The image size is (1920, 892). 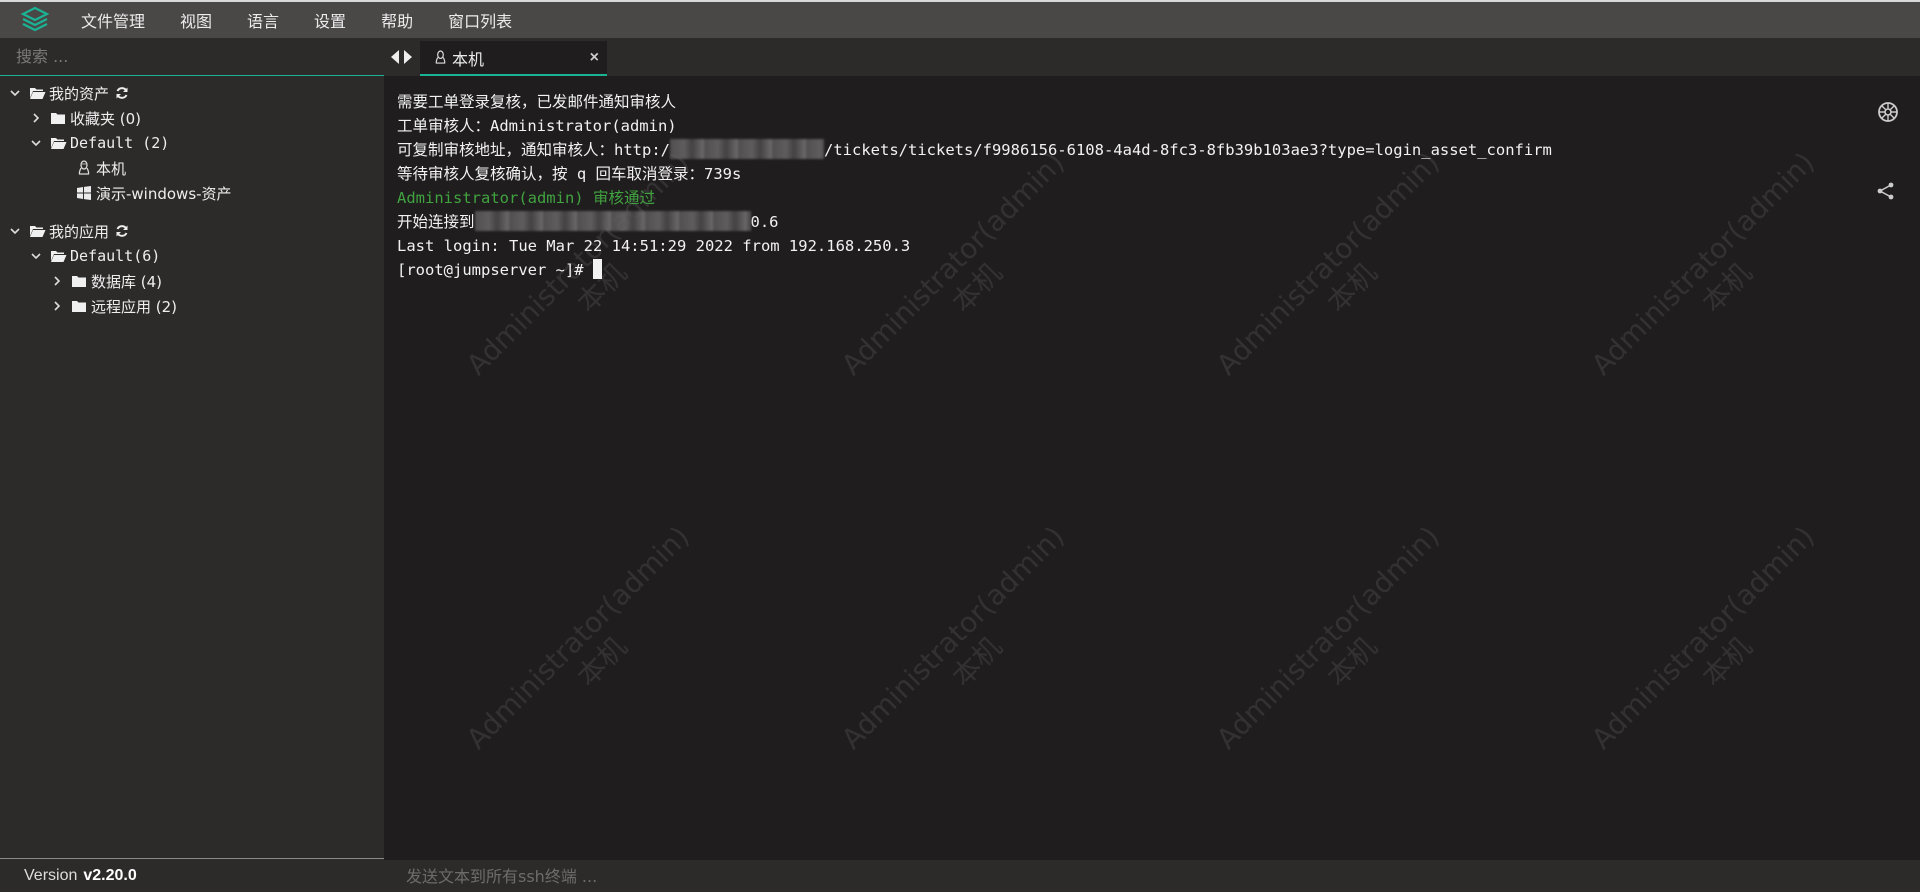 What do you see at coordinates (513, 58) in the screenshot?
I see `tab-local: 本机 ×` at bounding box center [513, 58].